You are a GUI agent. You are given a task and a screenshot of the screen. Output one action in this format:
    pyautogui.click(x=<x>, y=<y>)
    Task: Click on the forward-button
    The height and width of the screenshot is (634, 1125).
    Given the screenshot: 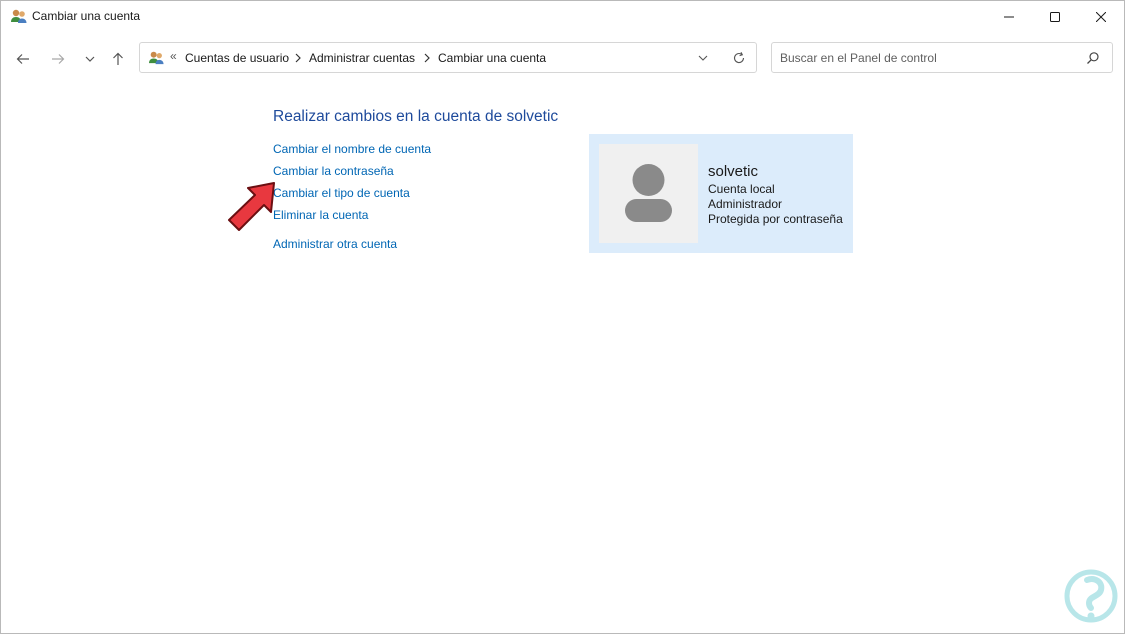 What is the action you would take?
    pyautogui.click(x=58, y=59)
    